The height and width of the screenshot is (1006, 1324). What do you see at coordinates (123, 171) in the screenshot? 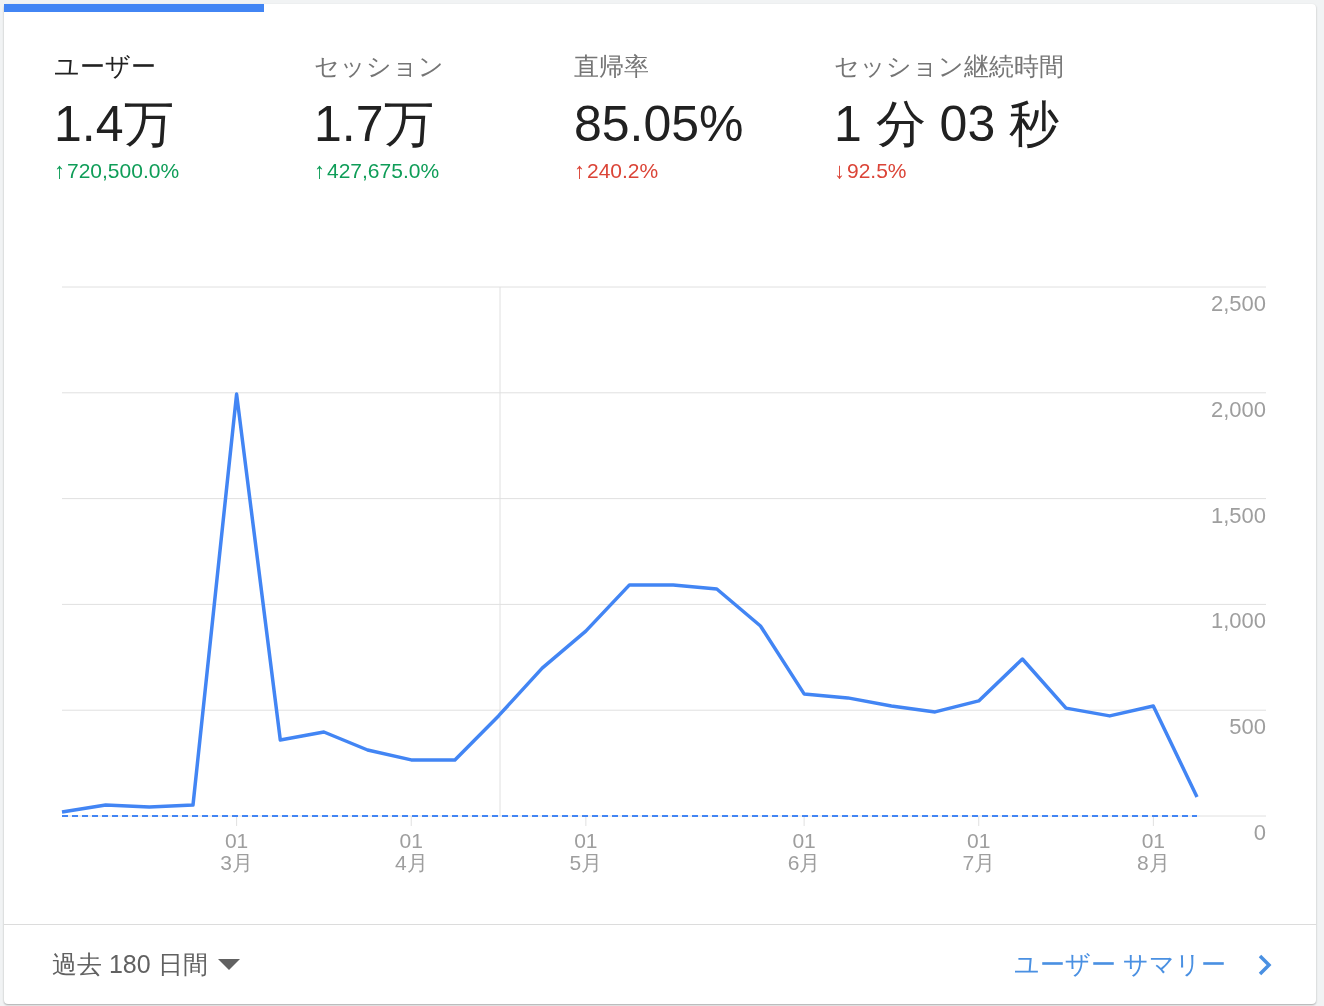
I see `change-percent: 720,500.0%` at bounding box center [123, 171].